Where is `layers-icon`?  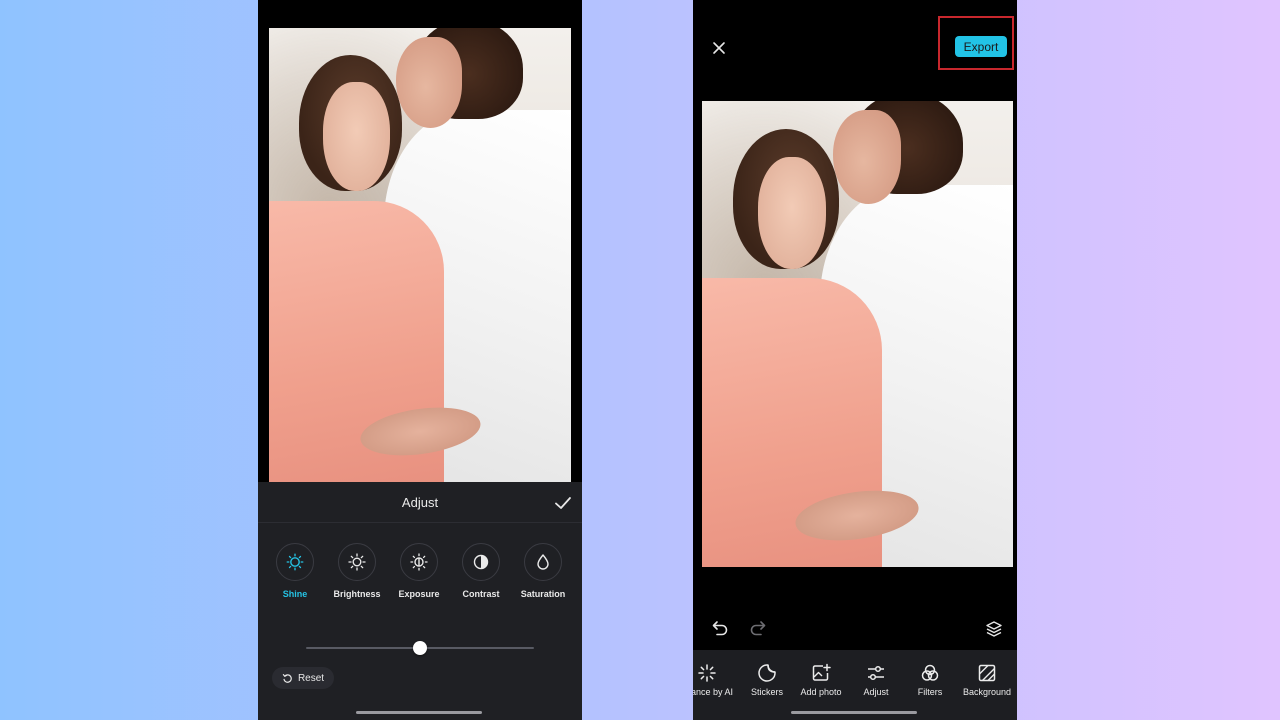
layers-icon is located at coordinates (994, 629).